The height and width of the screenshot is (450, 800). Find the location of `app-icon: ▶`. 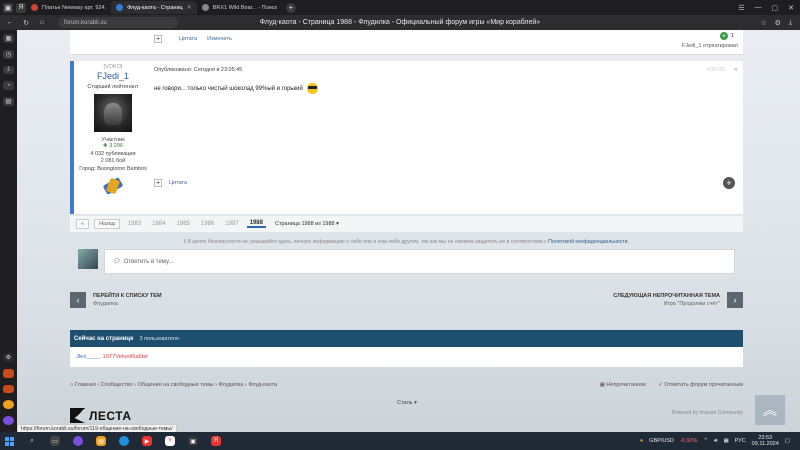

app-icon: ▶ is located at coordinates (147, 441).